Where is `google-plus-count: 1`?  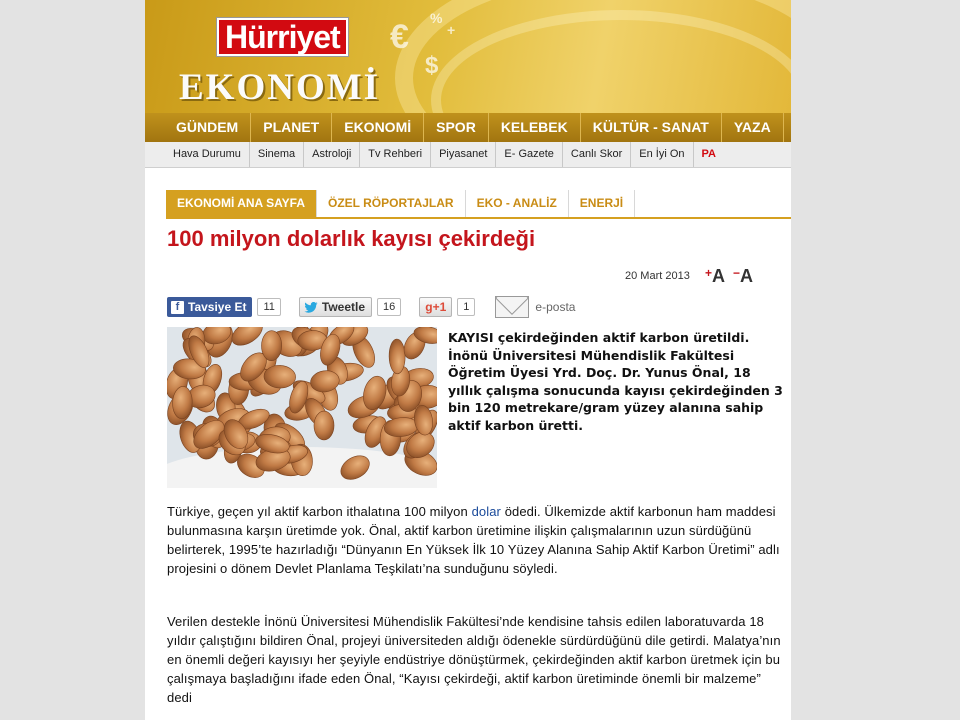
google-plus-count: 1 is located at coordinates (466, 307).